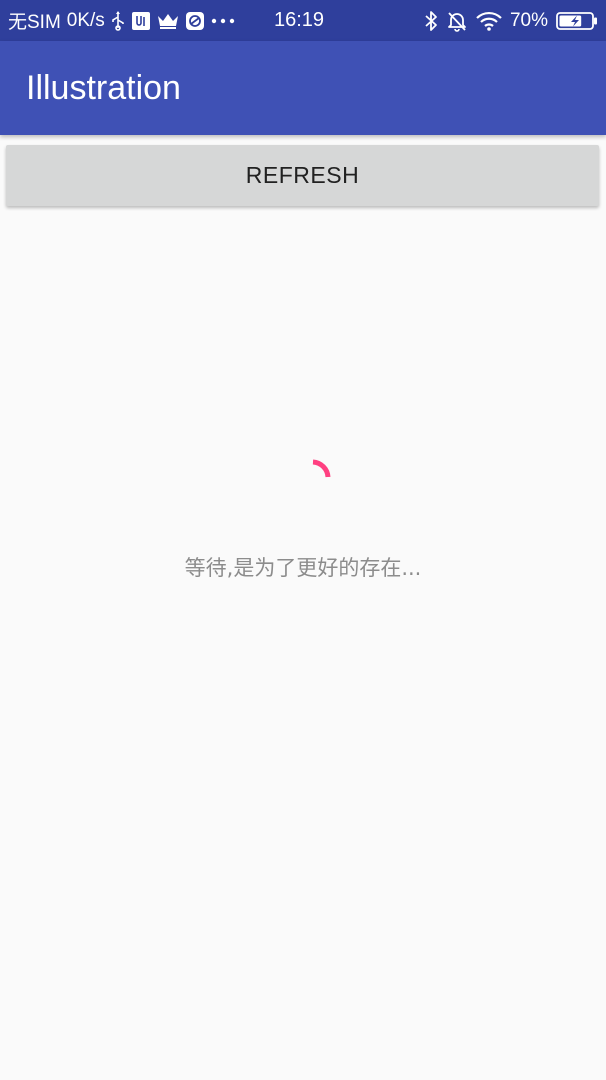  What do you see at coordinates (141, 21) in the screenshot?
I see `usb-debug-icon` at bounding box center [141, 21].